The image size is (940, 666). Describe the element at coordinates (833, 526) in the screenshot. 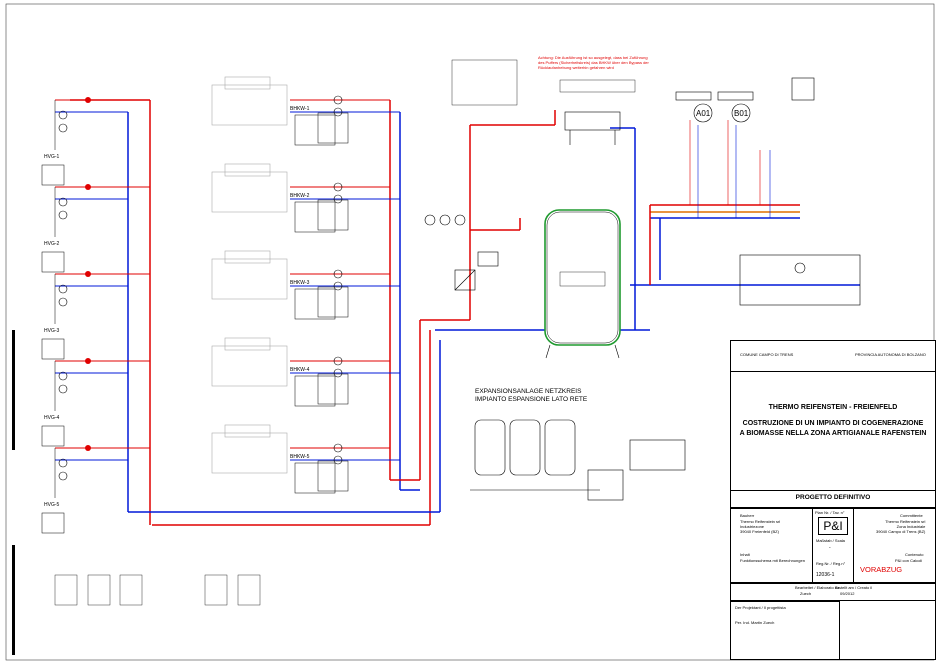

I see `doc-type: P&I` at that location.